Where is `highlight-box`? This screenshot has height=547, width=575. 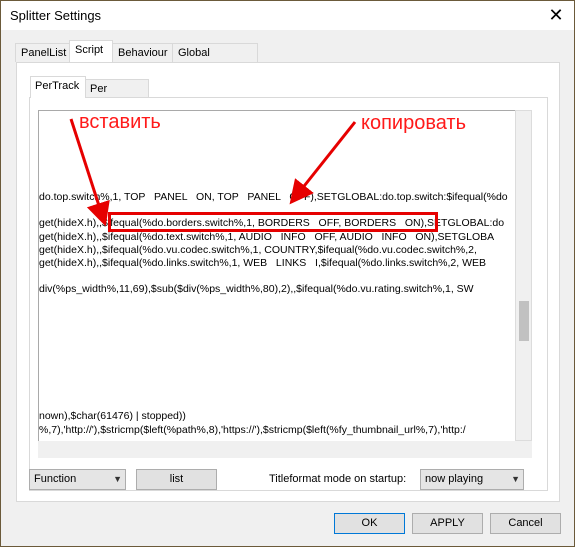 highlight-box is located at coordinates (273, 222).